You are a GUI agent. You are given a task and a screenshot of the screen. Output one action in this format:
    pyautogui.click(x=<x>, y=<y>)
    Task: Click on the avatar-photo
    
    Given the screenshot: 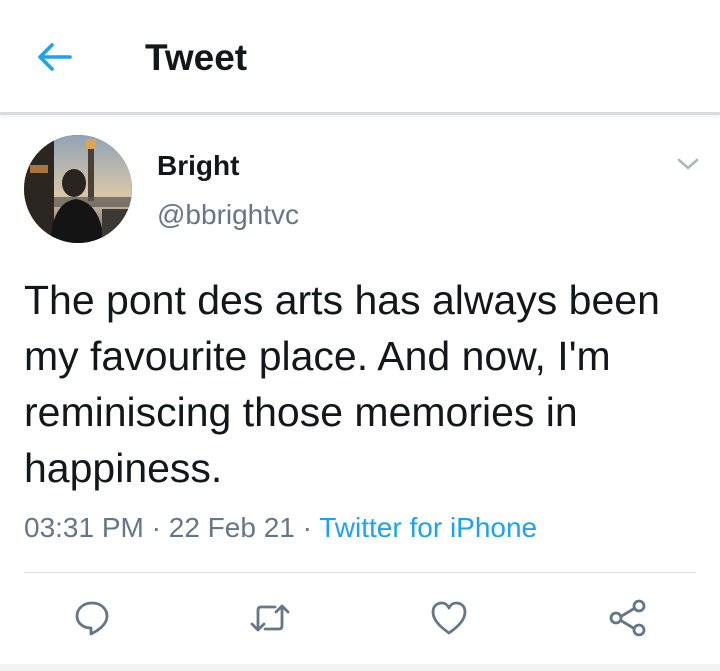 What is the action you would take?
    pyautogui.click(x=78, y=189)
    